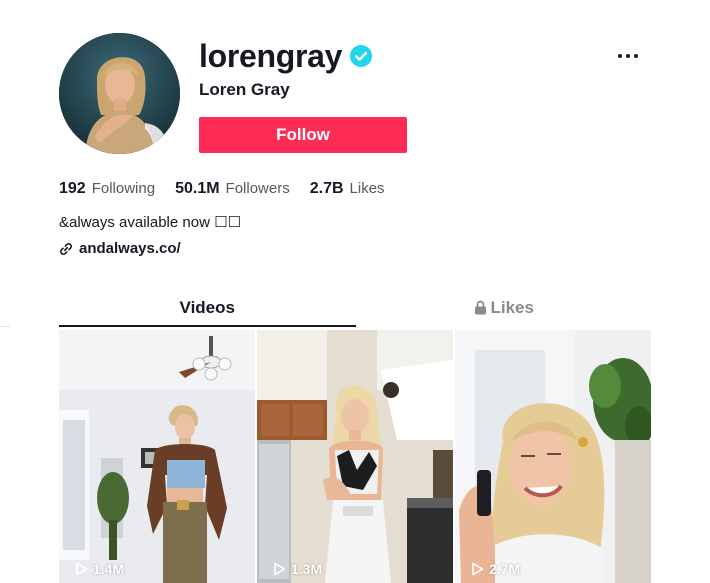 This screenshot has height=583, width=710. I want to click on video-card: 1.4M, so click(157, 456).